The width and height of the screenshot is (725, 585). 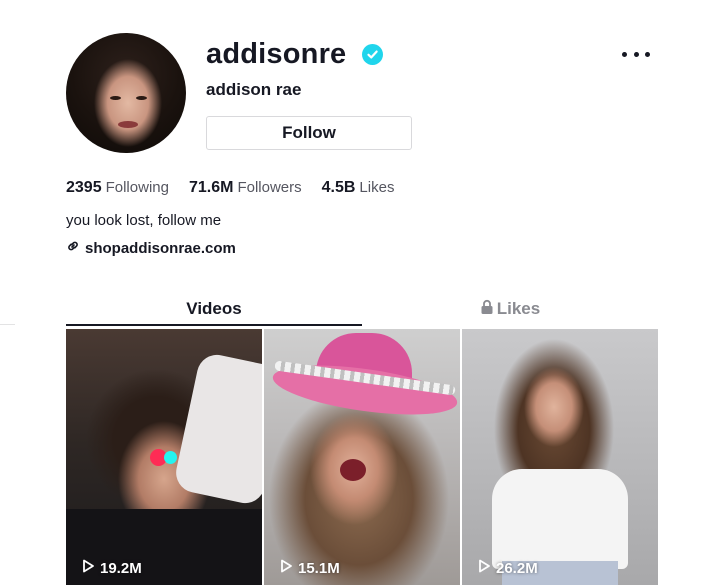 I want to click on profile-tabs: Videos Likes, so click(x=362, y=310).